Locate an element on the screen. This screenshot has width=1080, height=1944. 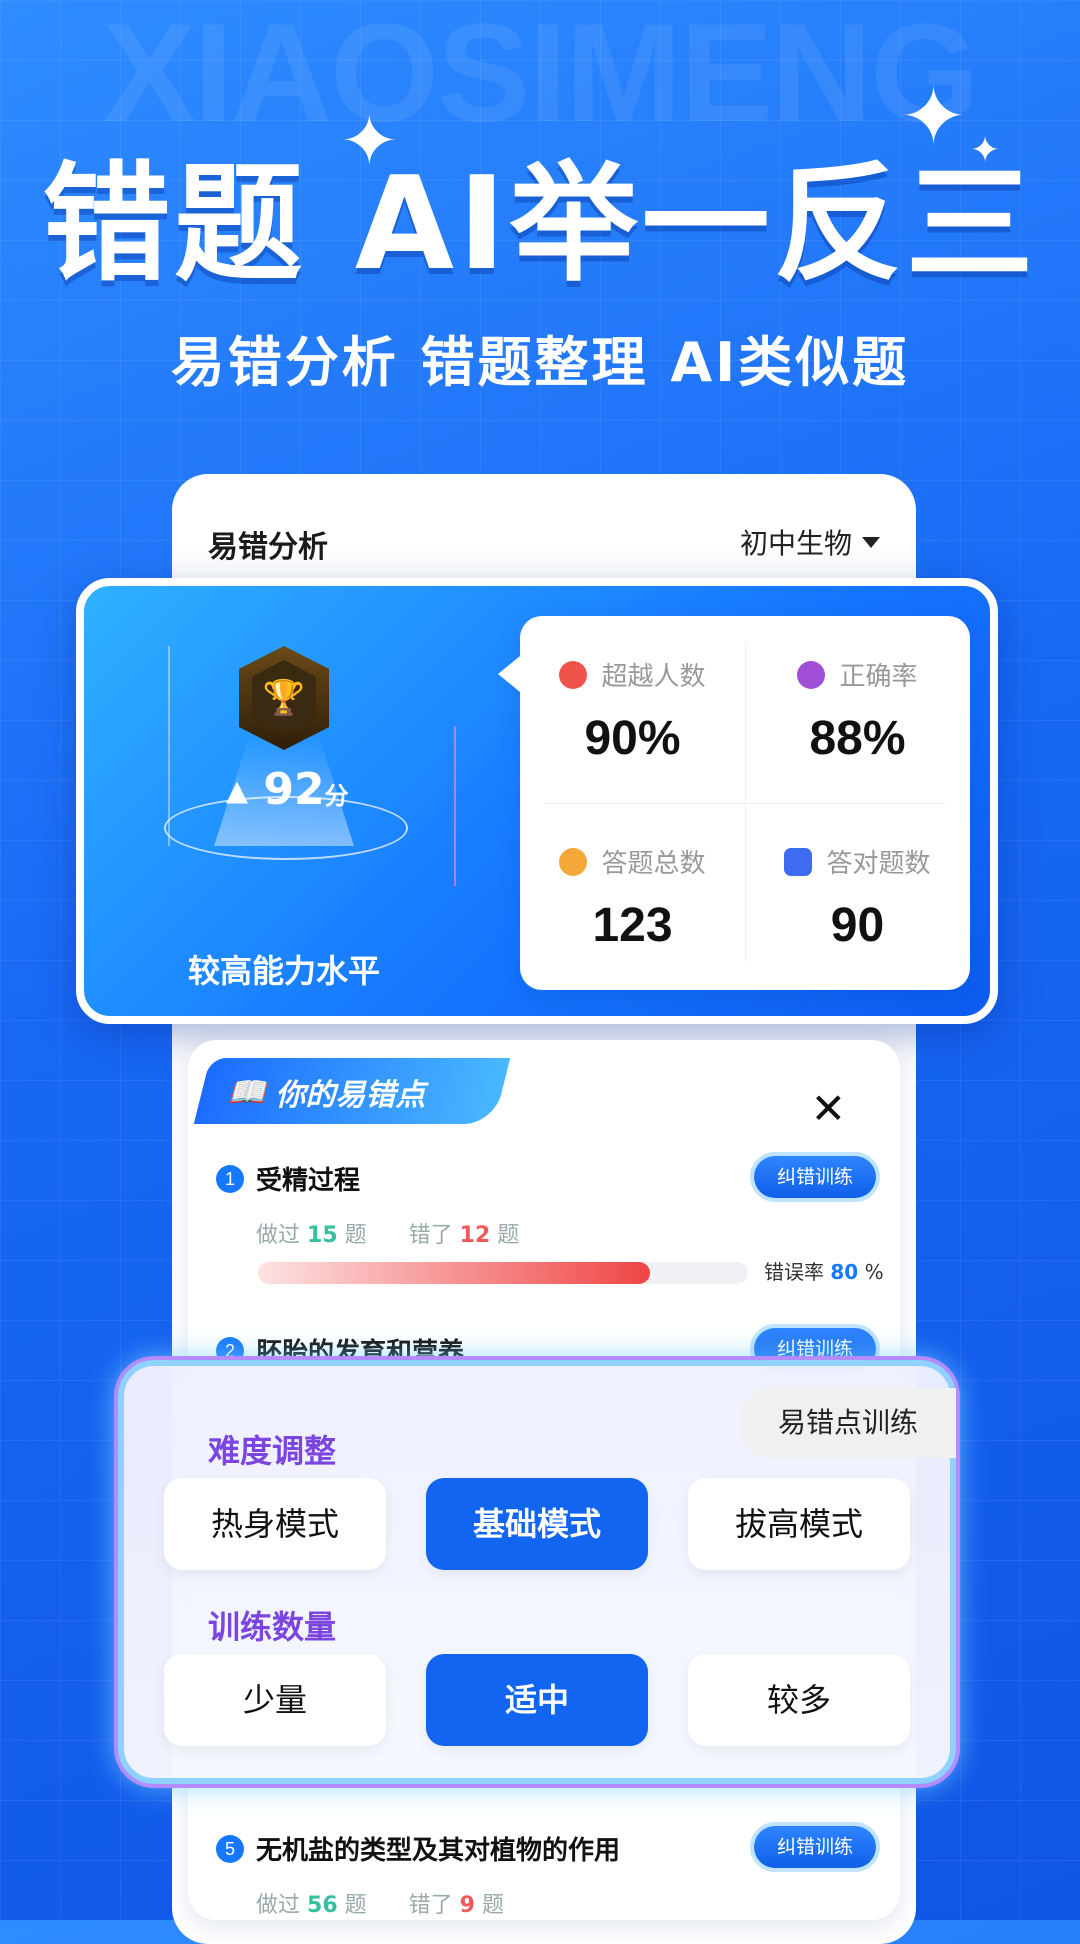
score-summary: 🏆 ▴ 92分 较高能力水平 is located at coordinates (290, 801).